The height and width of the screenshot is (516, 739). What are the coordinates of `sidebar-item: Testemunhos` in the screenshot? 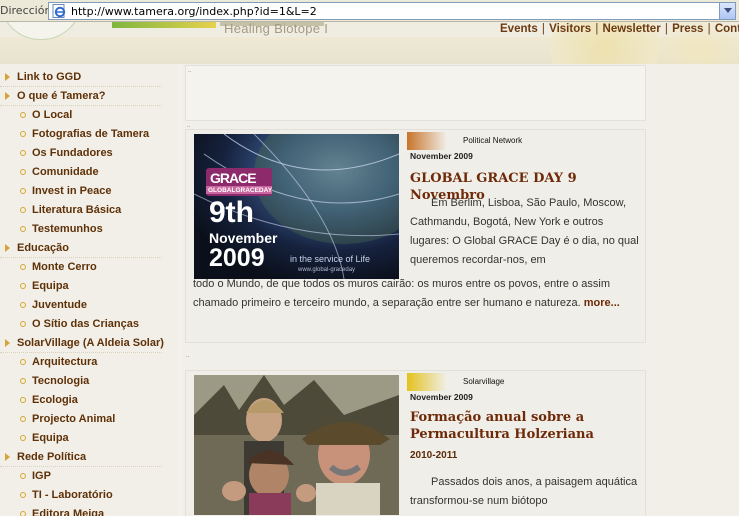 It's located at (85, 229).